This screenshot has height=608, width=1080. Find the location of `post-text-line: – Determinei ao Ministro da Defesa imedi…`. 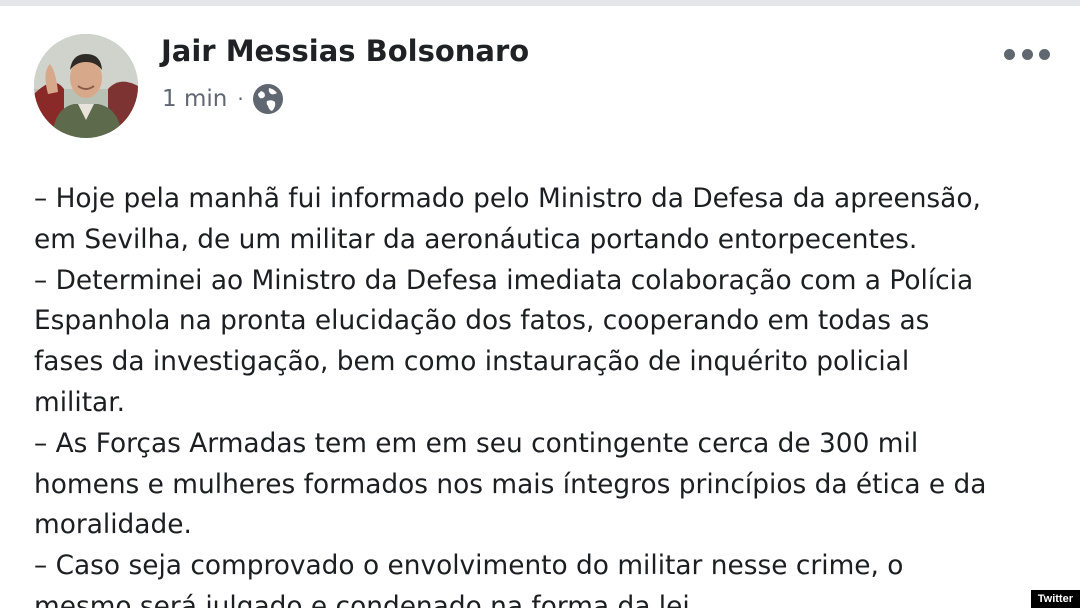

post-text-line: – Determinei ao Ministro da Defesa imedi… is located at coordinates (504, 280).